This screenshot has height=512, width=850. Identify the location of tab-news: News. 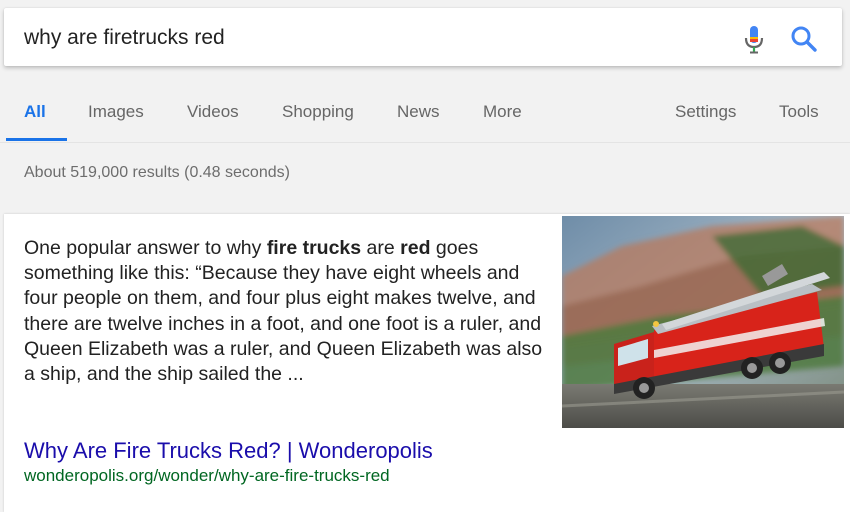
(418, 112).